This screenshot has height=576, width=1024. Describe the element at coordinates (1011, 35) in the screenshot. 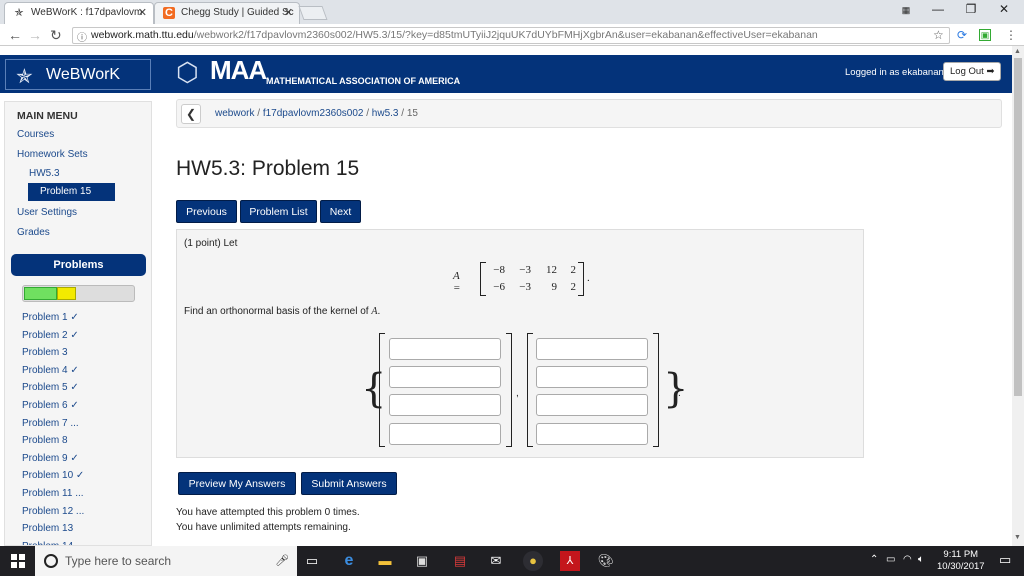

I see `browser-menu-icon: ⋮` at that location.